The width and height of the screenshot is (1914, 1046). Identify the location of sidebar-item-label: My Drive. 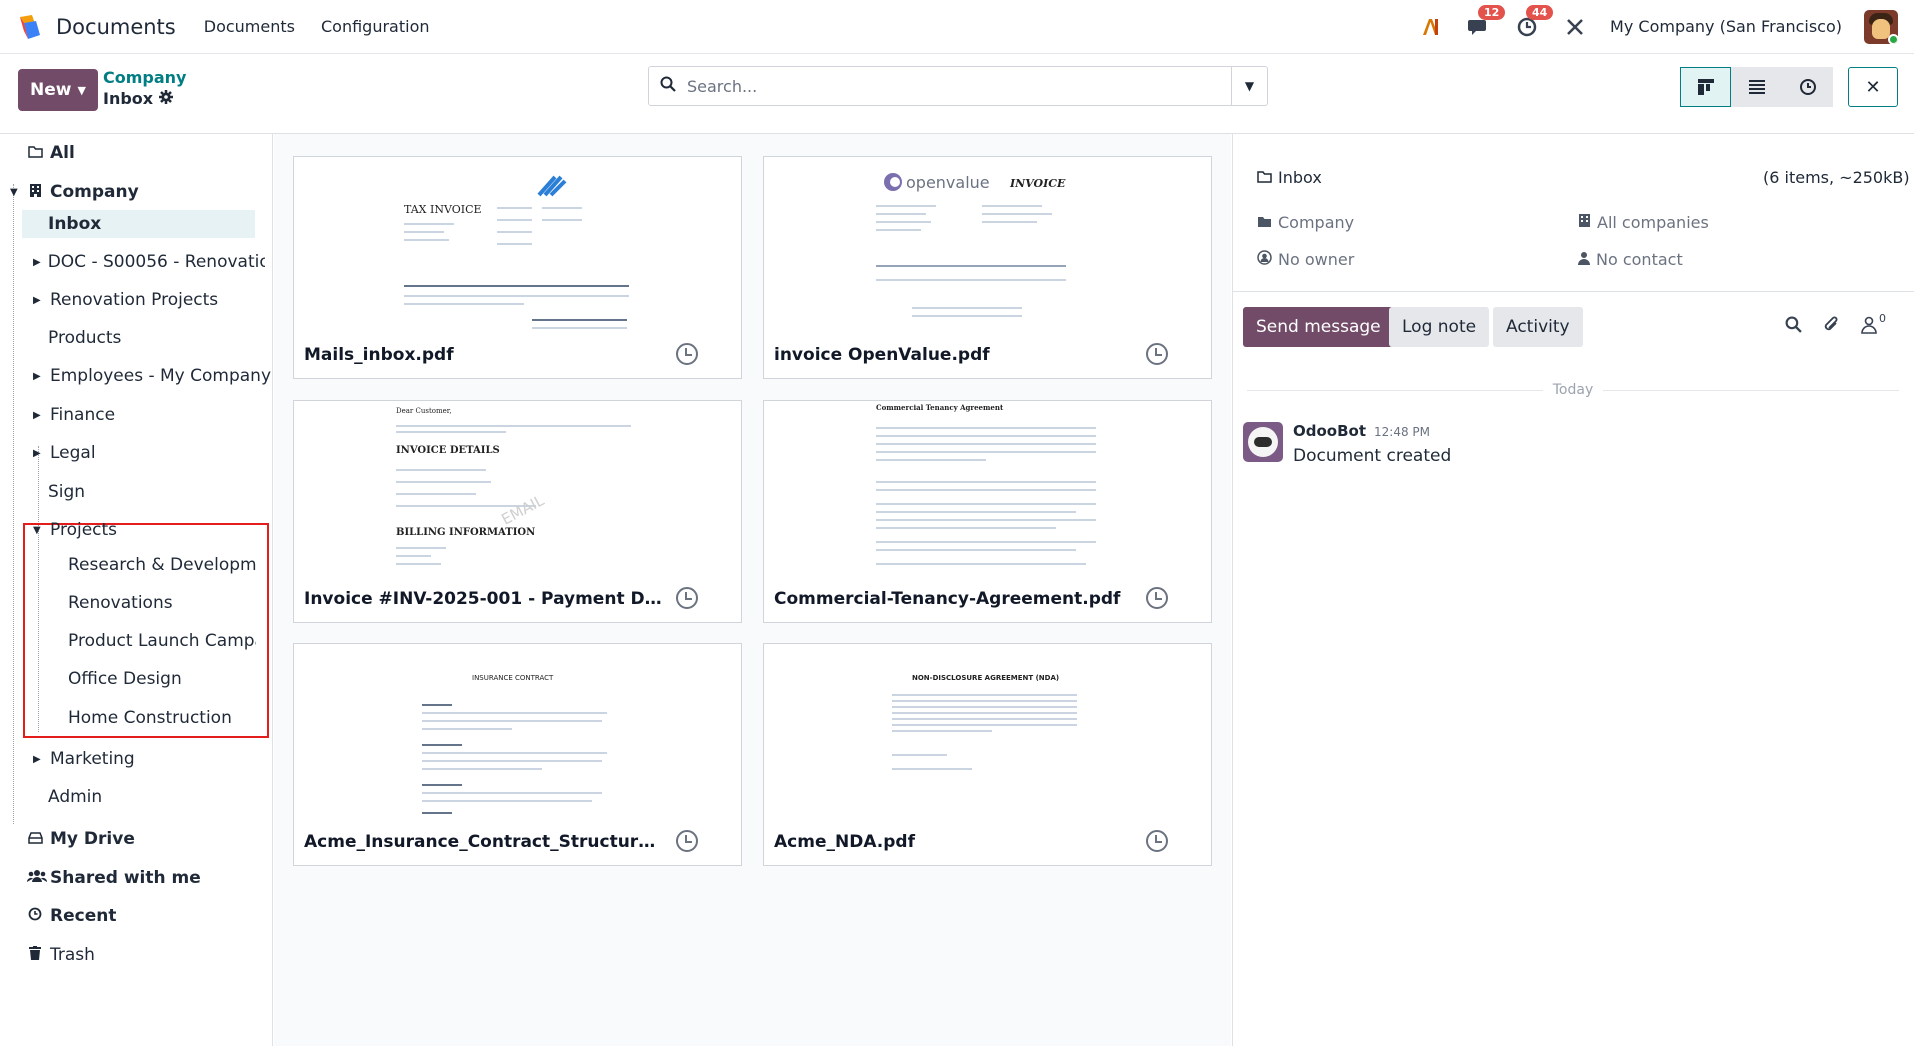
(92, 839).